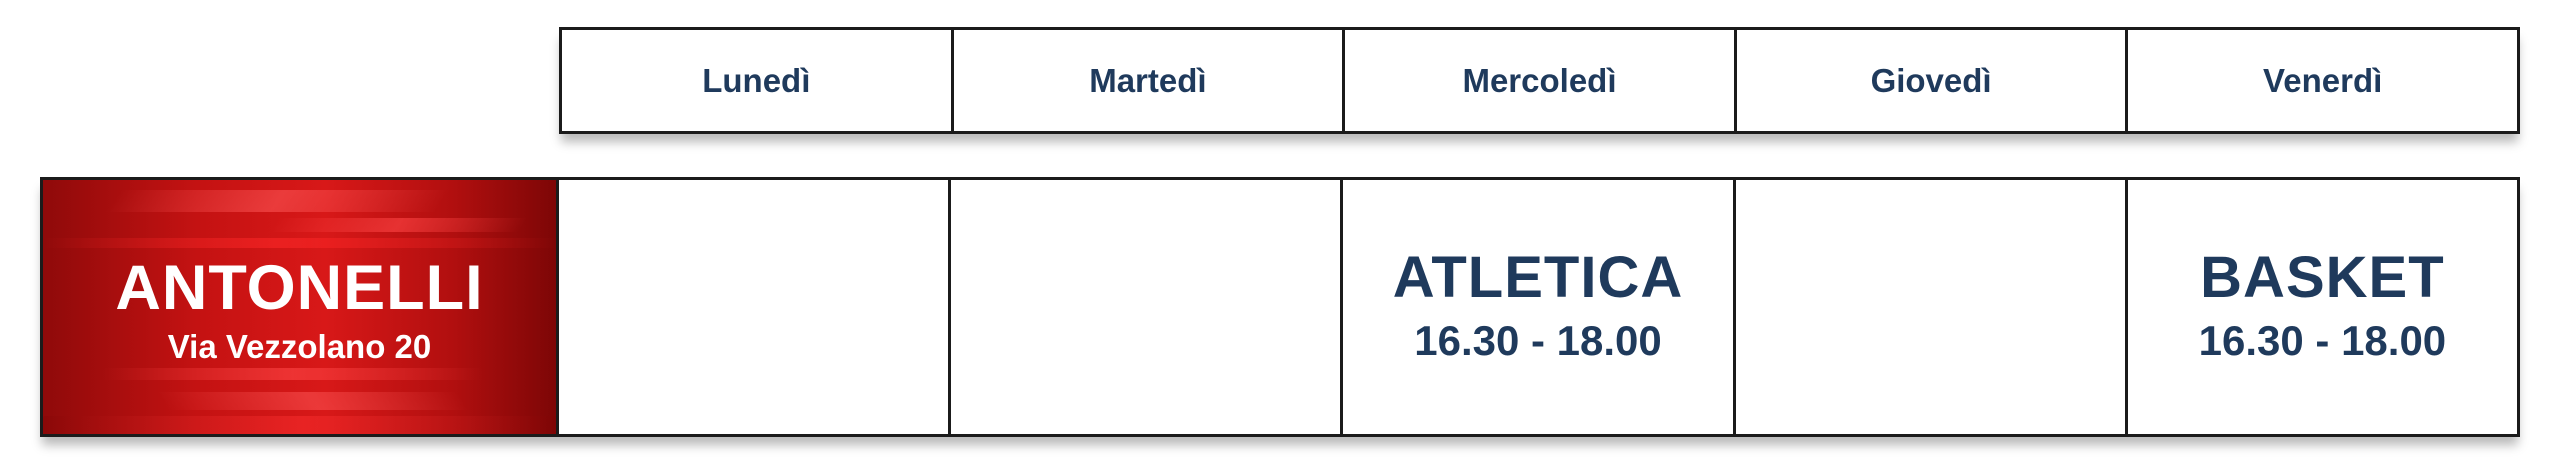 The width and height of the screenshot is (2560, 468). What do you see at coordinates (1150, 80) in the screenshot?
I see `day-header-tuesday: Martedì` at bounding box center [1150, 80].